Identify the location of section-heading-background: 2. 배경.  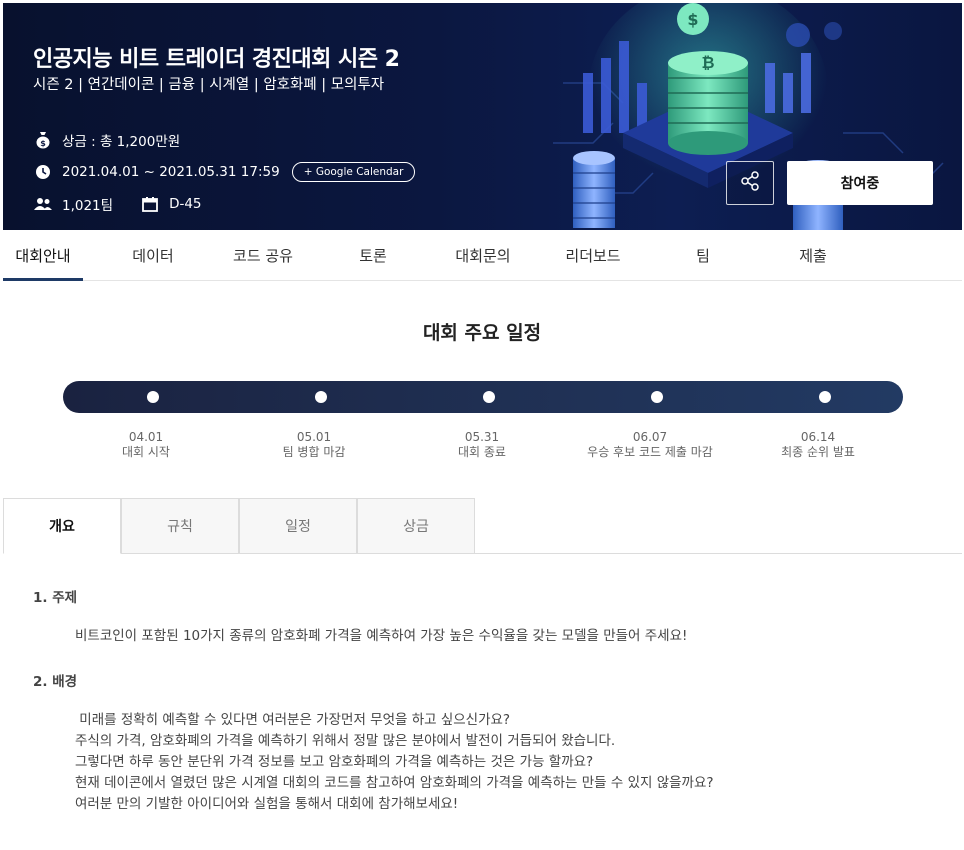
(55, 682).